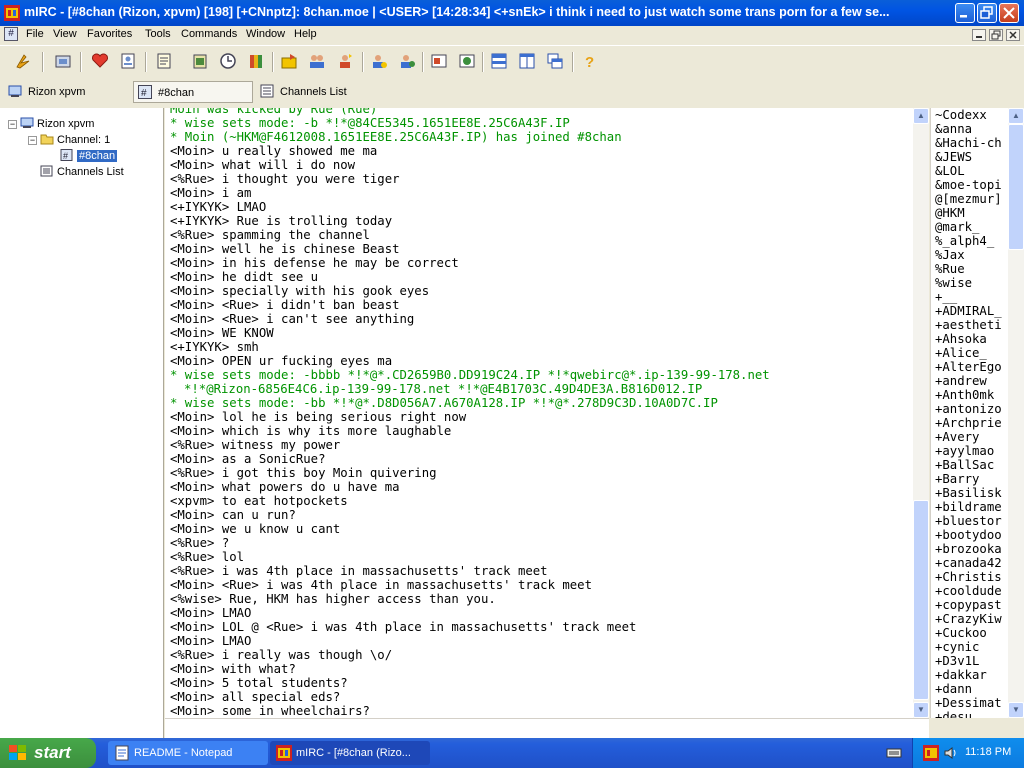  What do you see at coordinates (968, 563) in the screenshot?
I see `nick-item: +canada42` at bounding box center [968, 563].